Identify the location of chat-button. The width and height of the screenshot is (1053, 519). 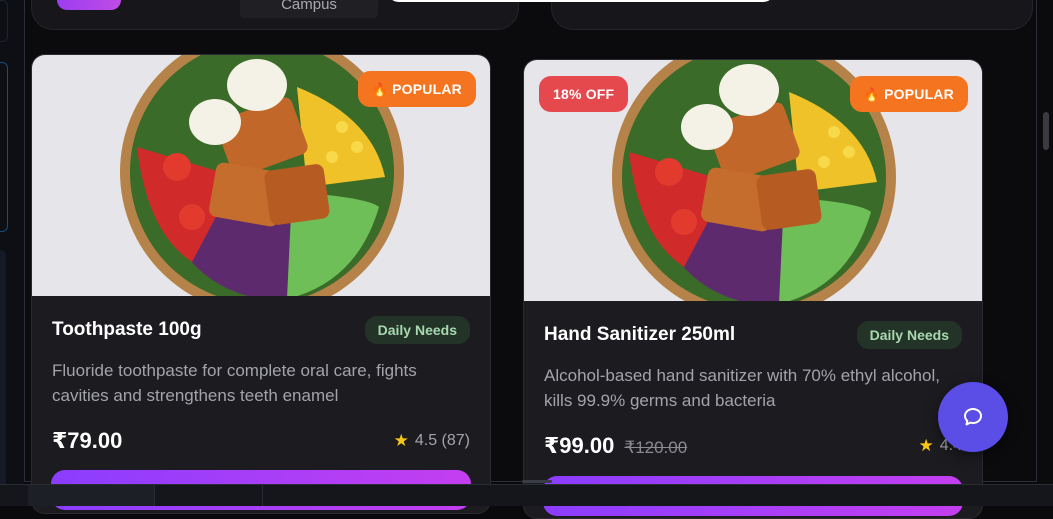
(973, 417).